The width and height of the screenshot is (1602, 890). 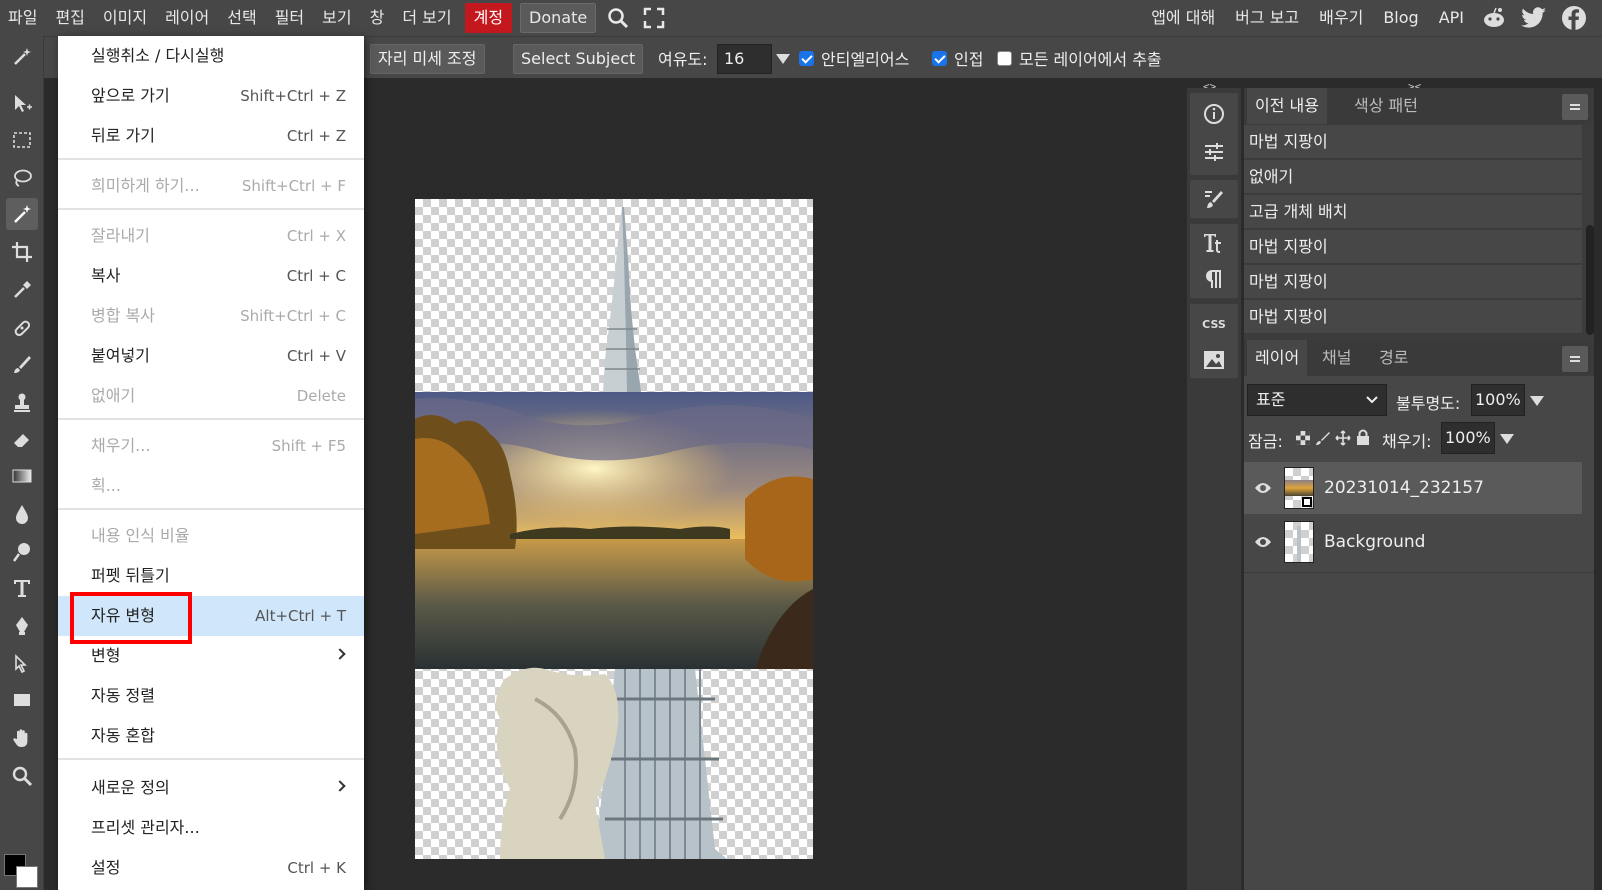 What do you see at coordinates (211, 788) in the screenshot?
I see `menu-item-define-new: 새로운 정의` at bounding box center [211, 788].